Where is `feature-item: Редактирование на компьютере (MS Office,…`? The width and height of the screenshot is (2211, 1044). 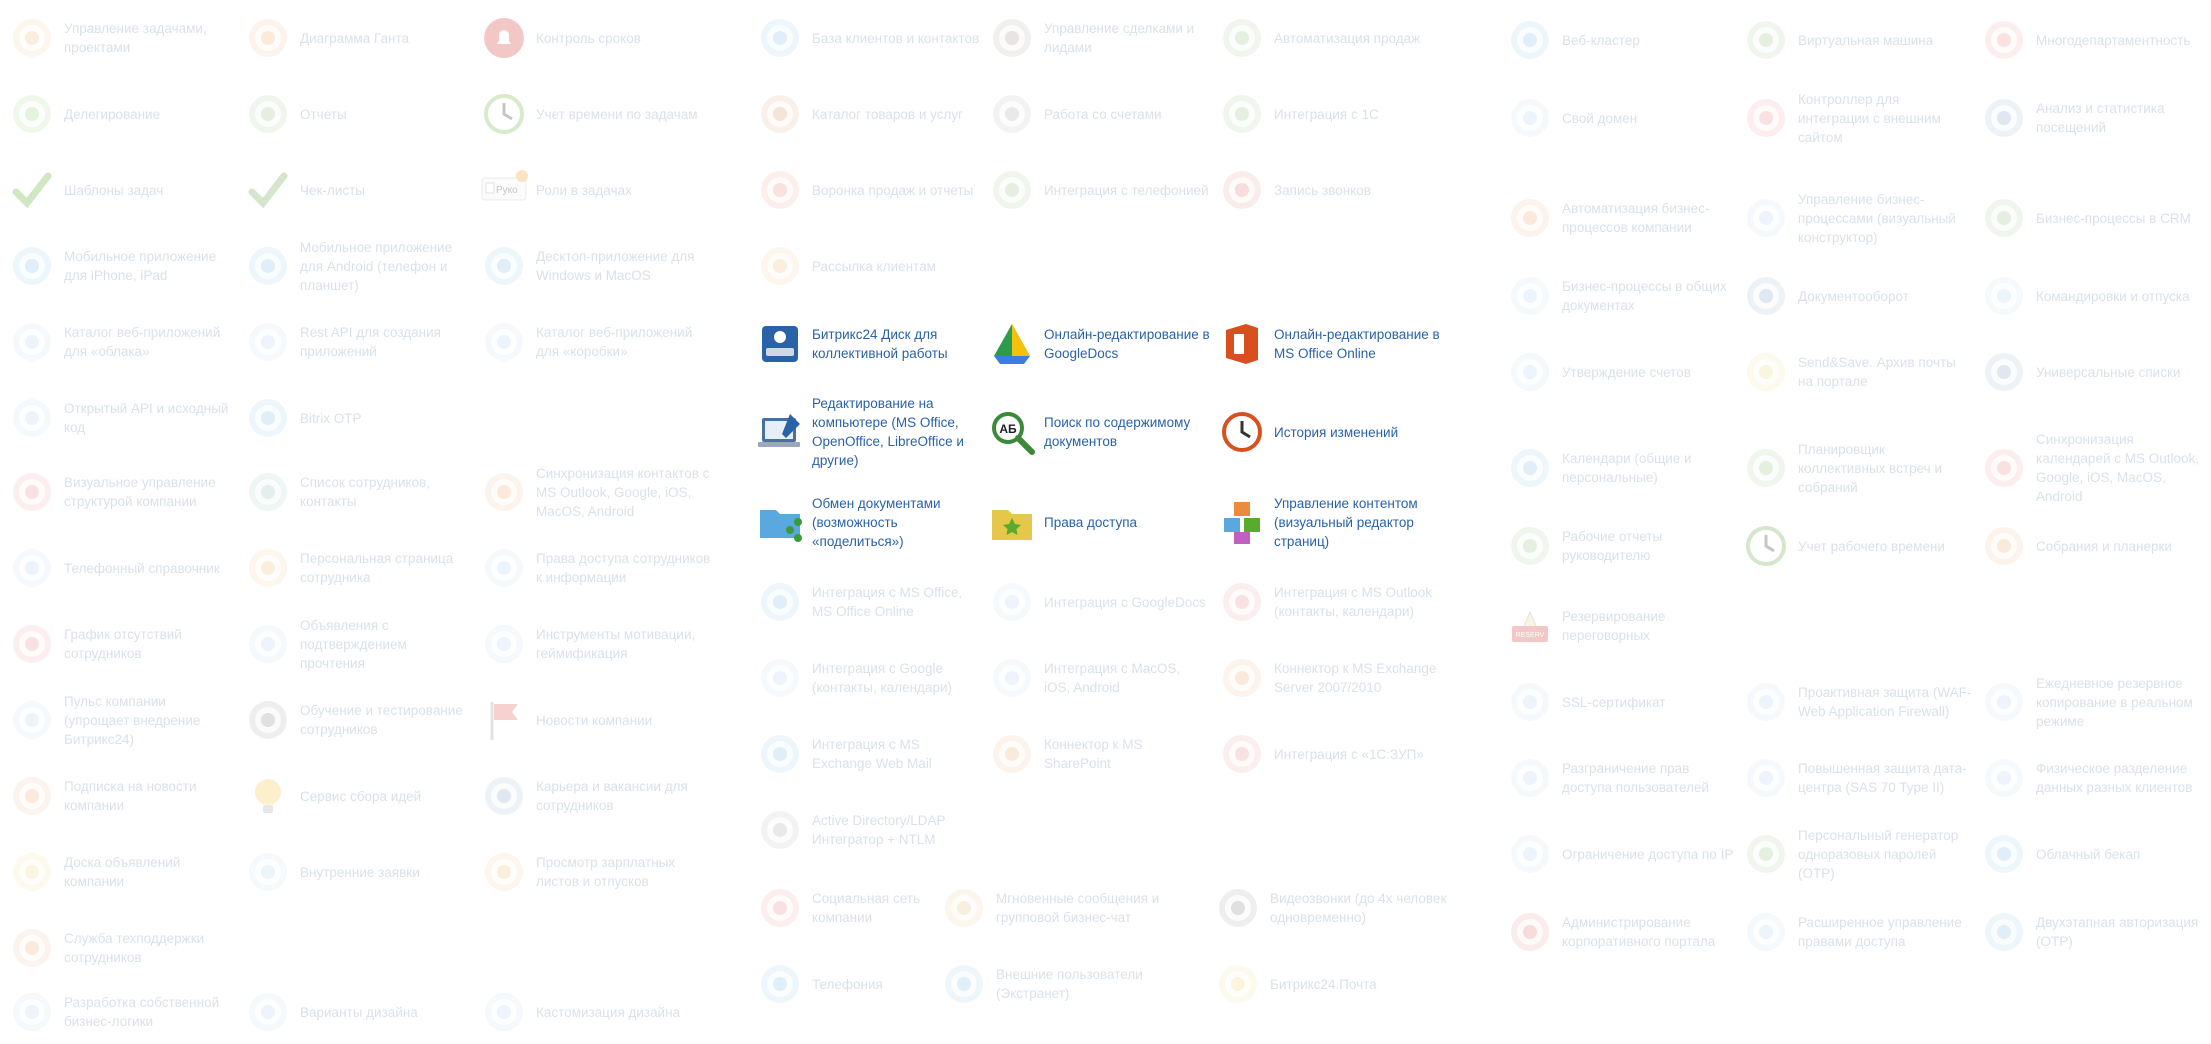 feature-item: Редактирование на компьютере (MS Office,… is located at coordinates (868, 432).